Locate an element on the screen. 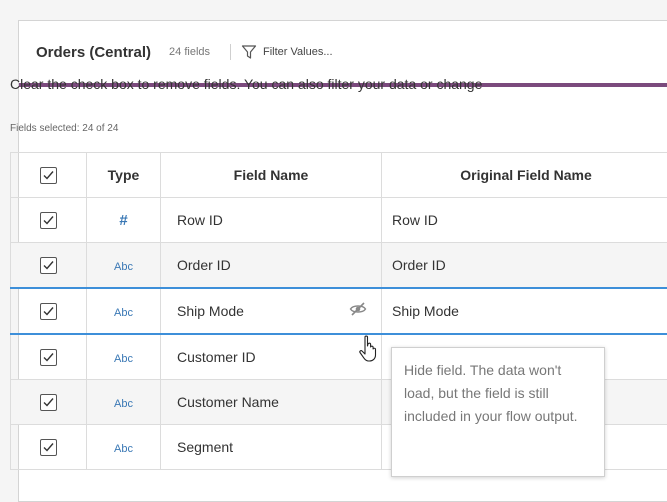 This screenshot has width=667, height=502. header-divider is located at coordinates (230, 52).